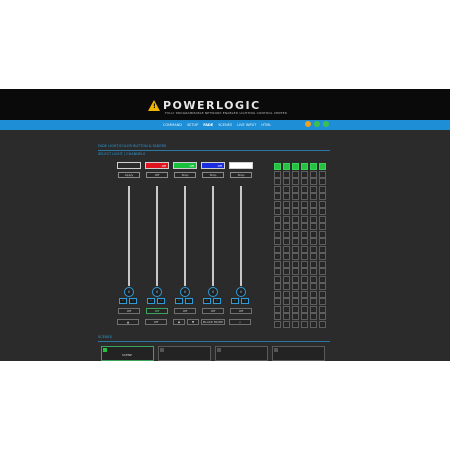 This screenshot has height=450, width=450. Describe the element at coordinates (128, 322) in the screenshot. I see `move-up-button: ▲` at that location.